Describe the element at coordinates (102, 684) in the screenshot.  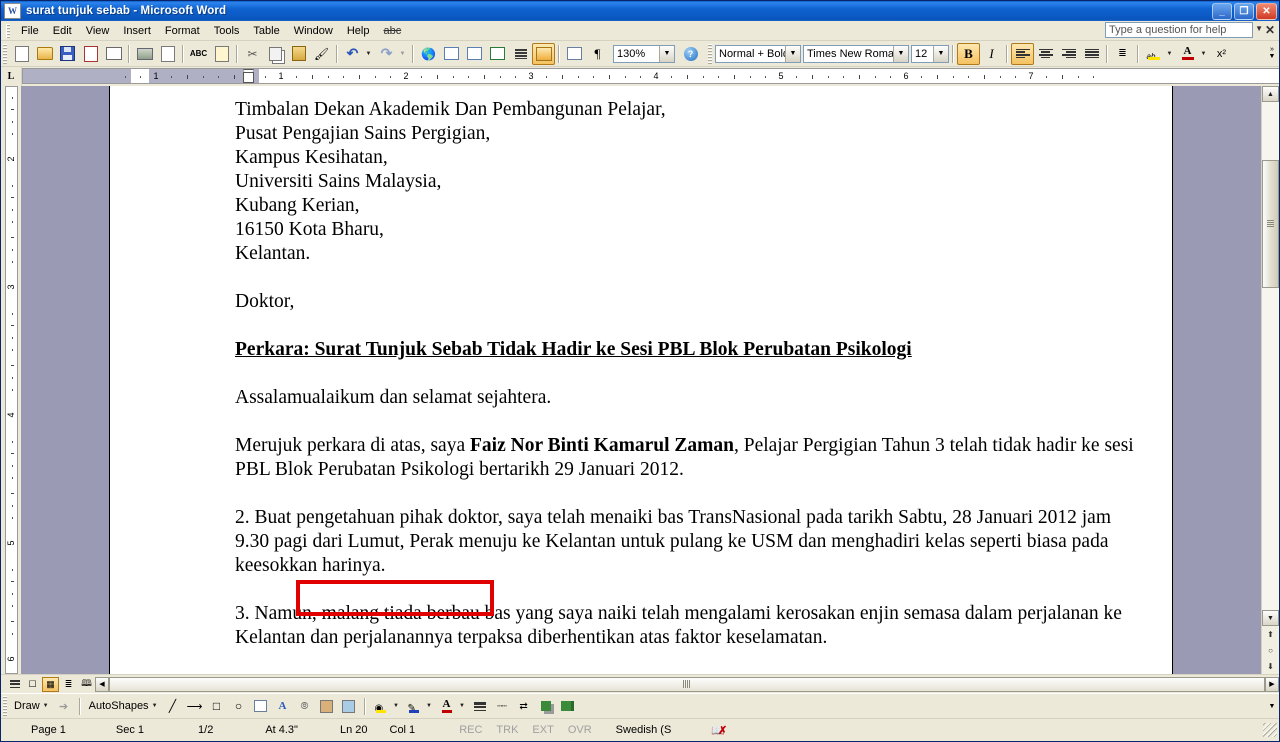
I see `scroll-left-button: ◀` at that location.